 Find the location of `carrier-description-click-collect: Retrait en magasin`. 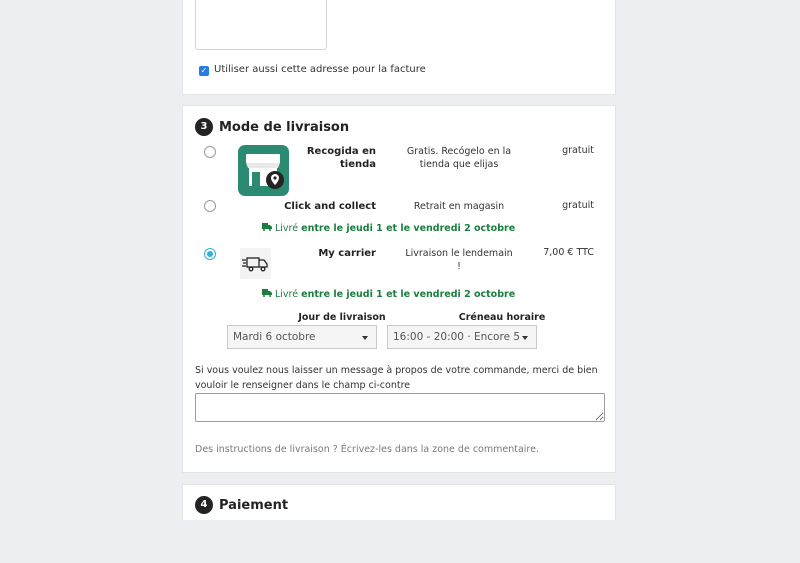

carrier-description-click-collect: Retrait en magasin is located at coordinates (459, 206).